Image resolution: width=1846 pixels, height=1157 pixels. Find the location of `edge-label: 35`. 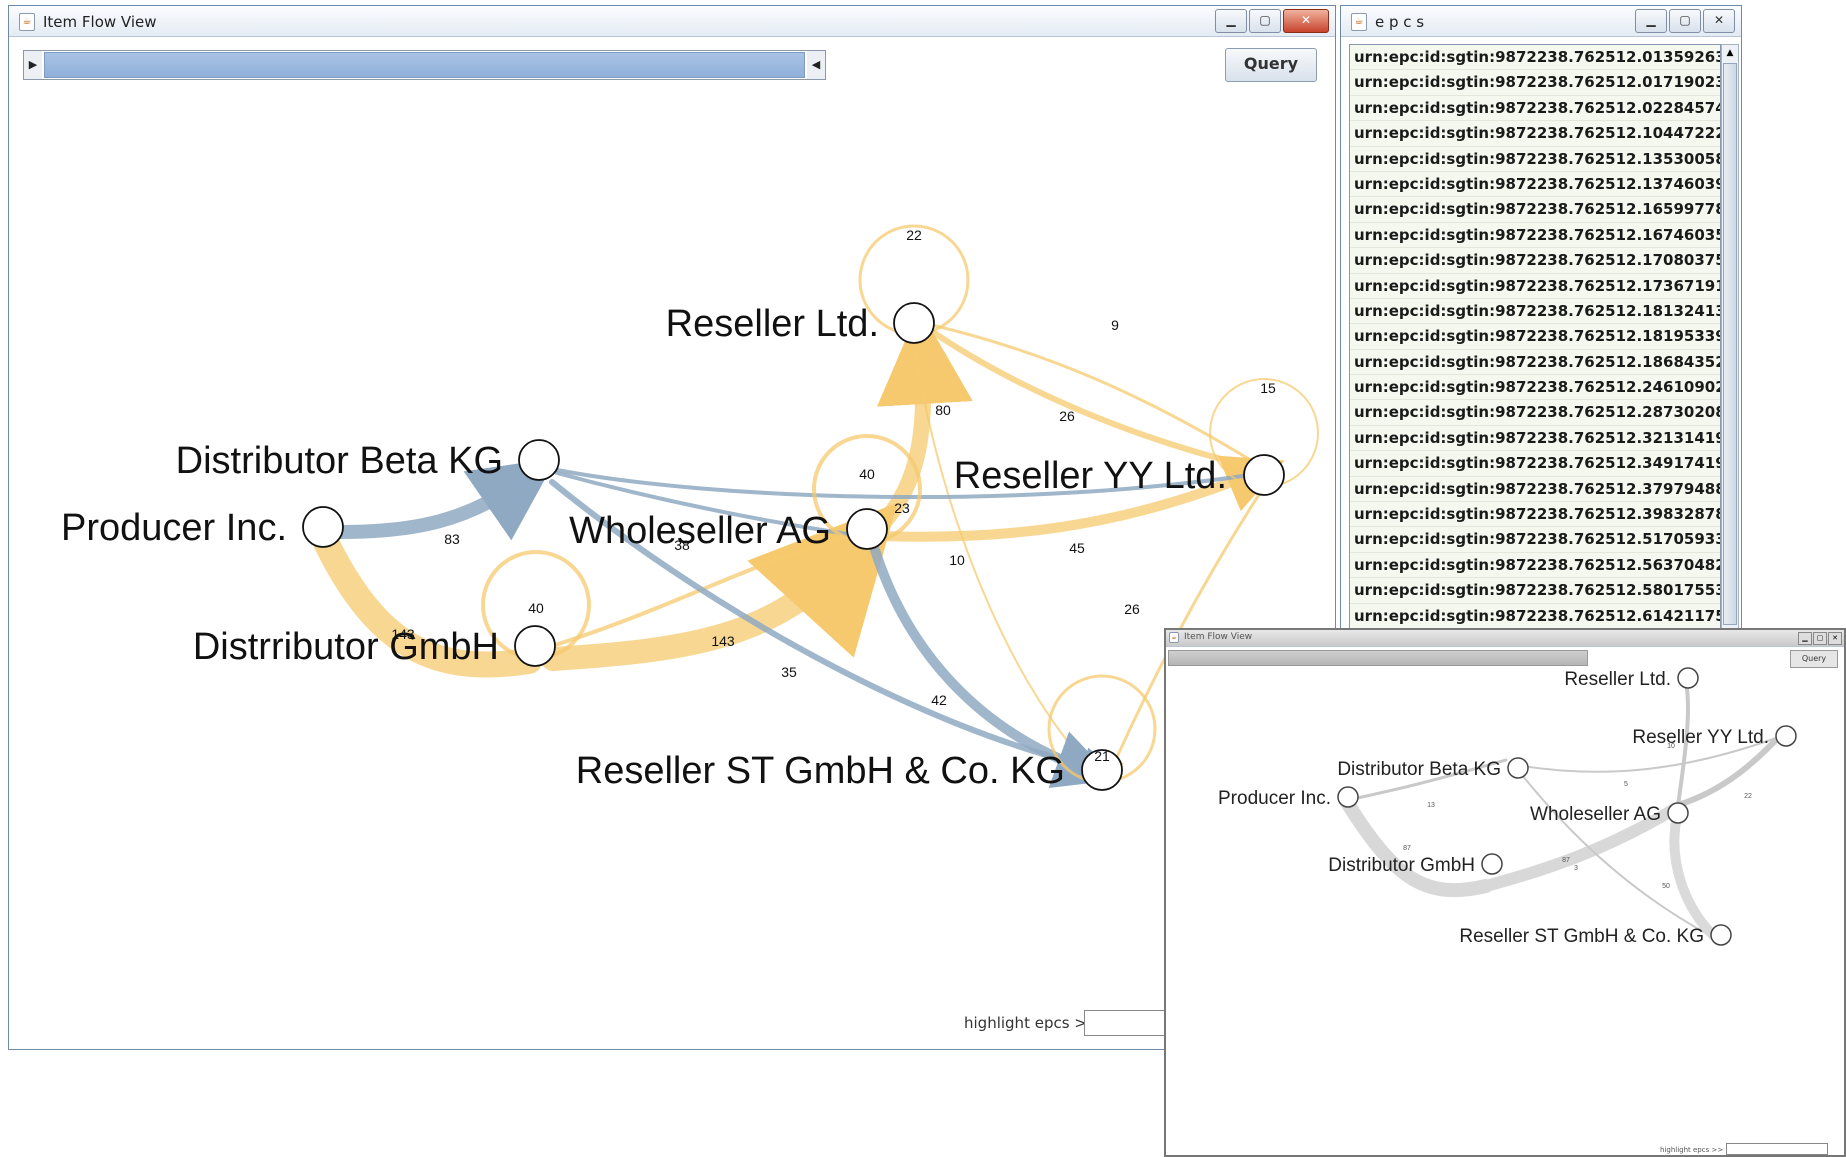

edge-label: 35 is located at coordinates (789, 672).